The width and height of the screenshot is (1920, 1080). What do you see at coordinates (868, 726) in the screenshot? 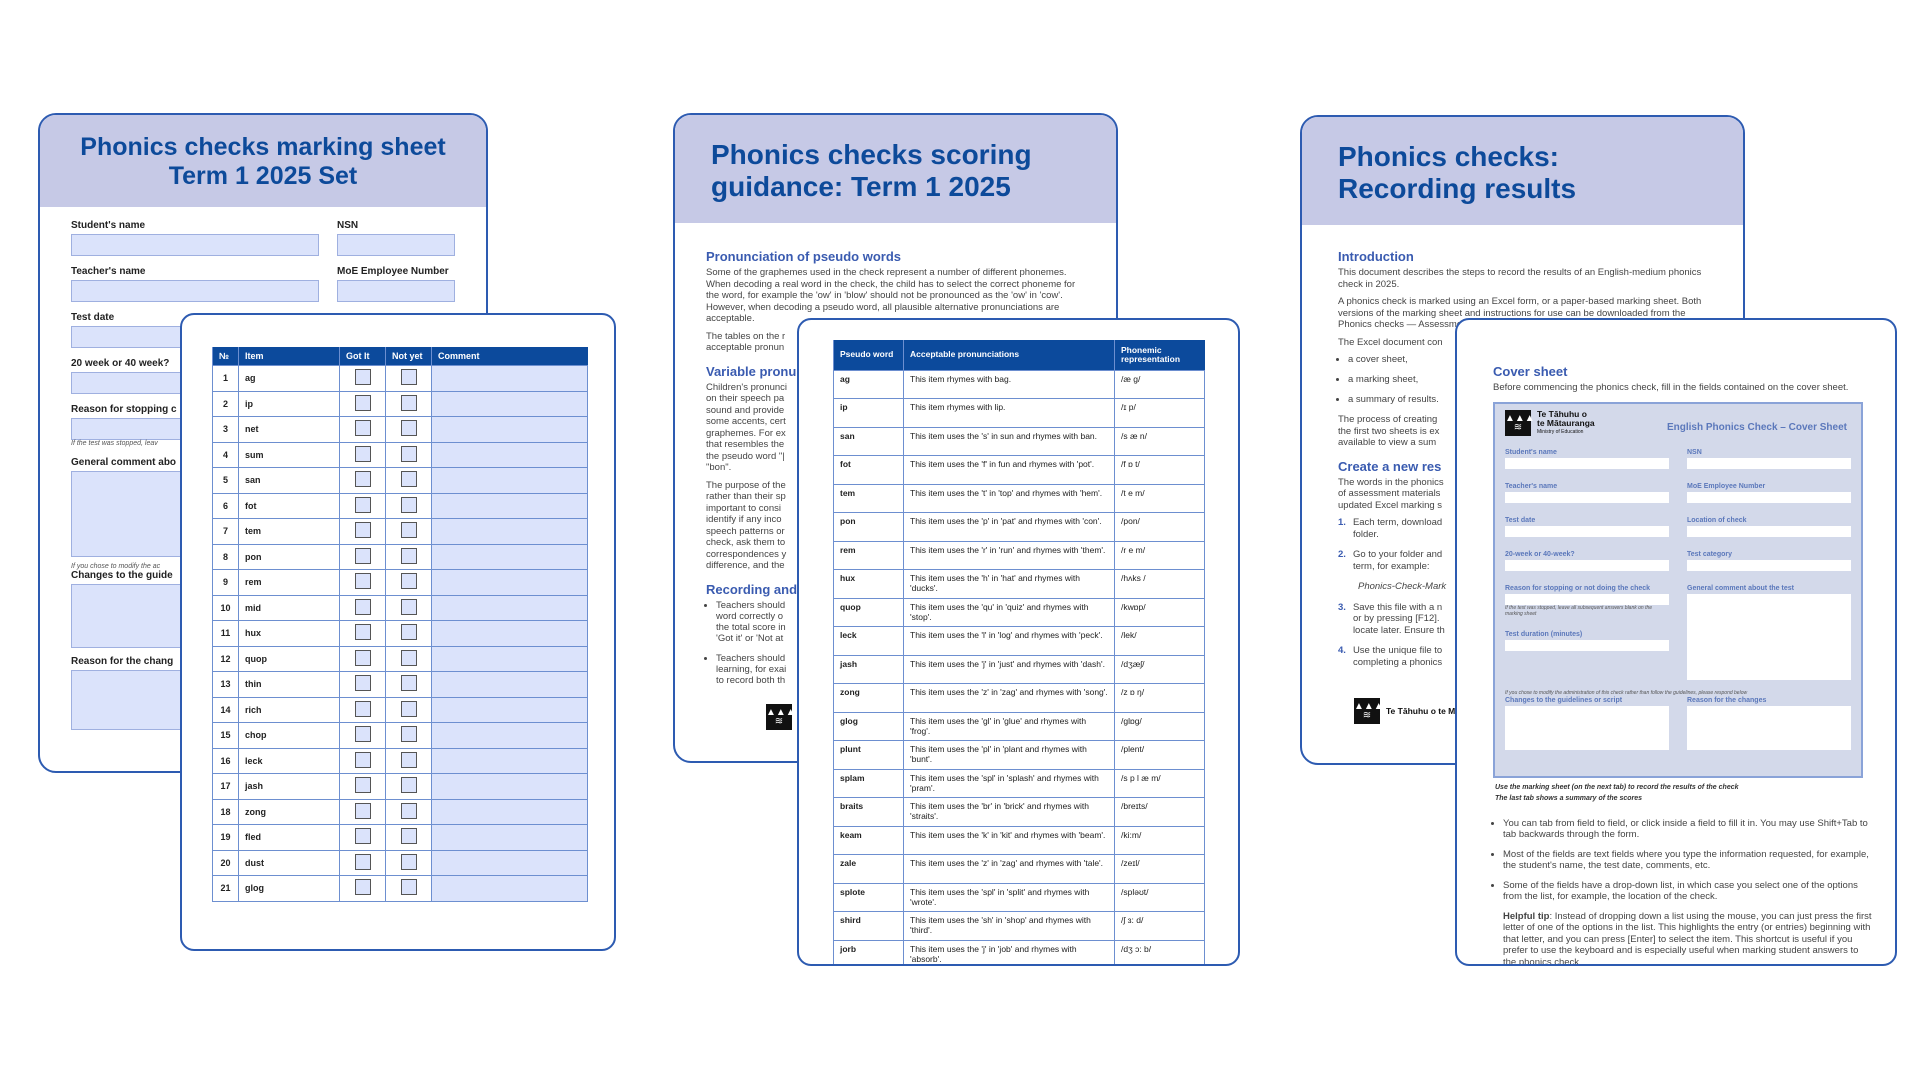
I see `pseudo-word: glog` at bounding box center [868, 726].